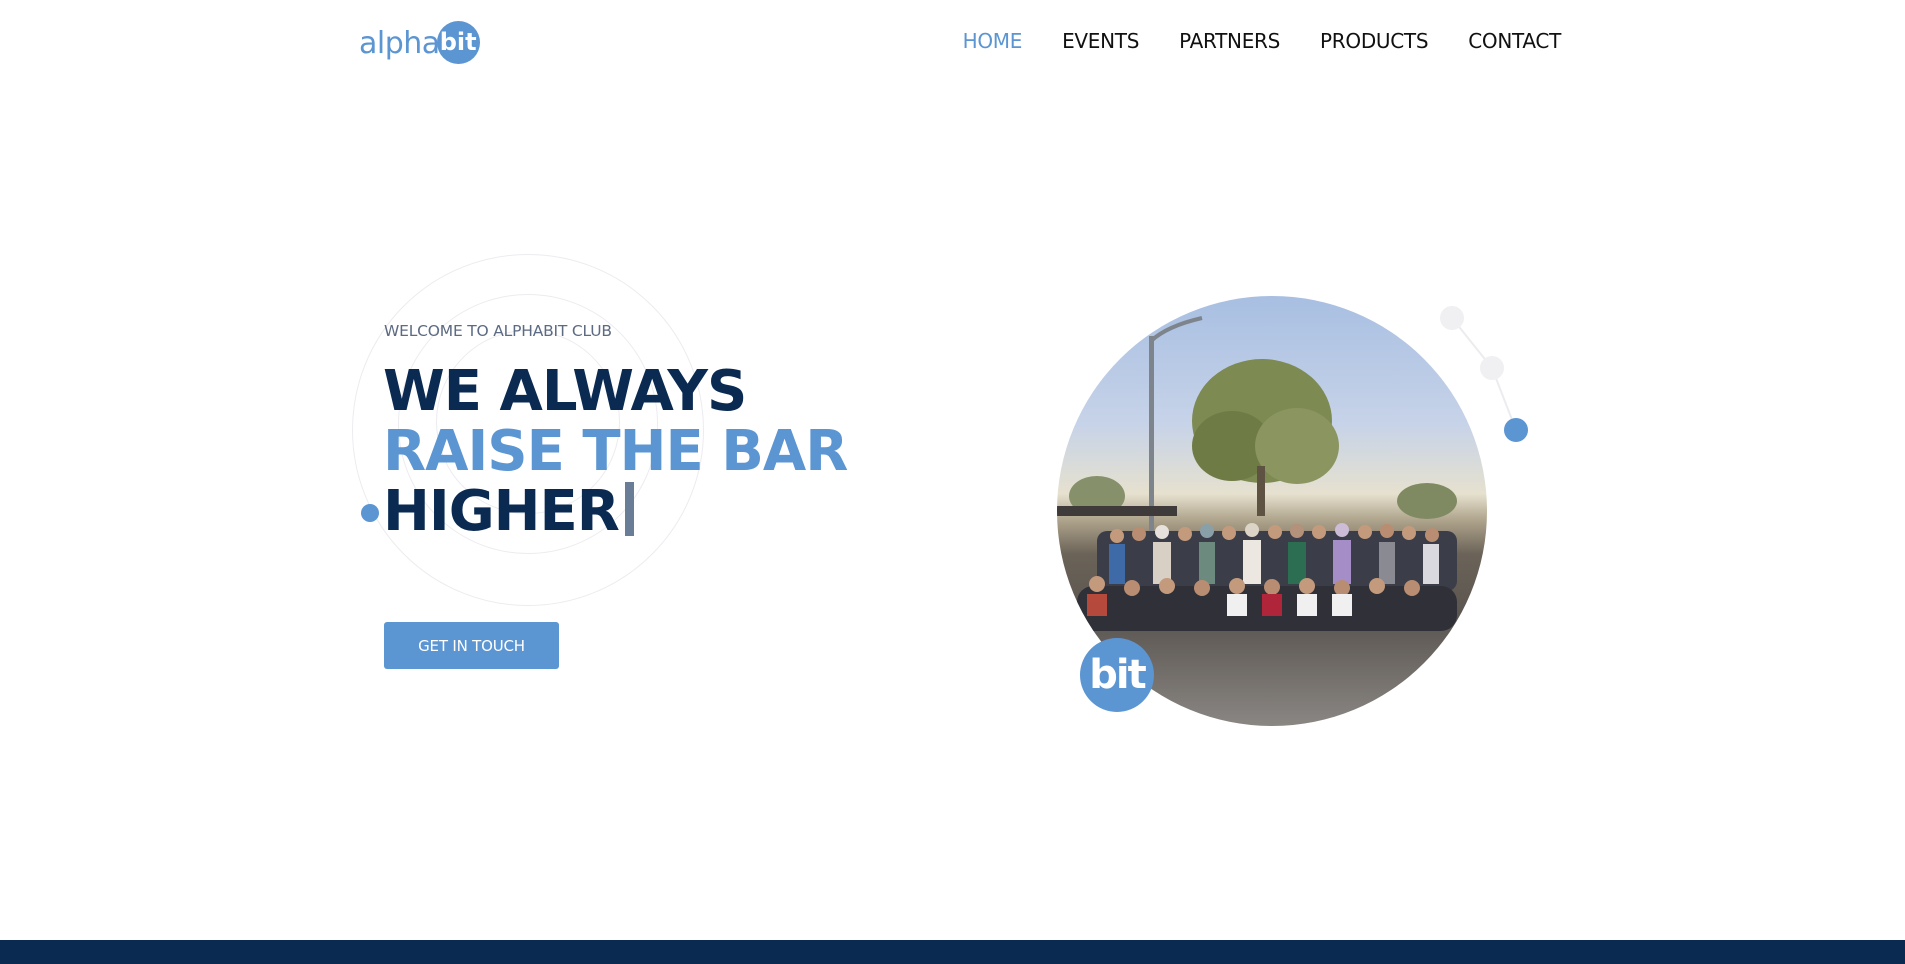 The width and height of the screenshot is (1905, 964). What do you see at coordinates (1484, 374) in the screenshot?
I see `connected-dots-icon` at bounding box center [1484, 374].